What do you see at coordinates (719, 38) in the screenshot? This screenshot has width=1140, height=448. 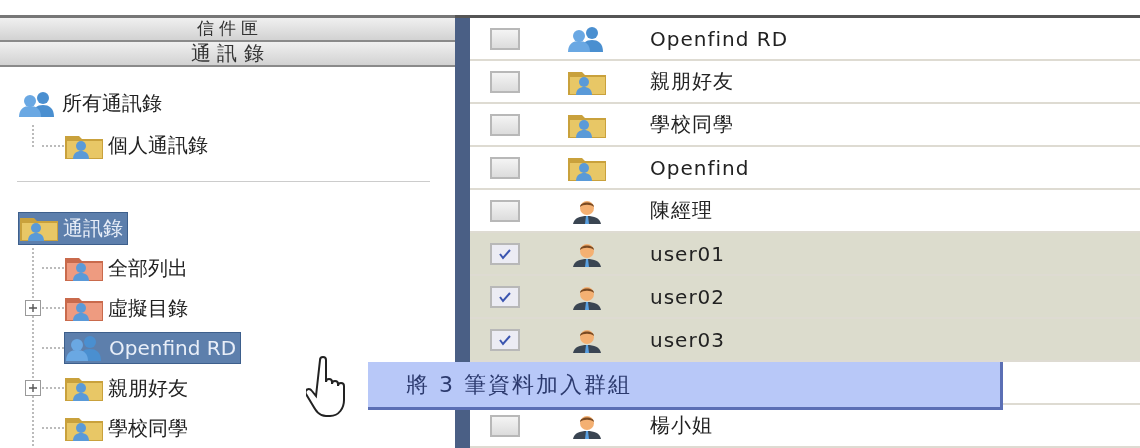 I see `contact-name: Openfind RD` at bounding box center [719, 38].